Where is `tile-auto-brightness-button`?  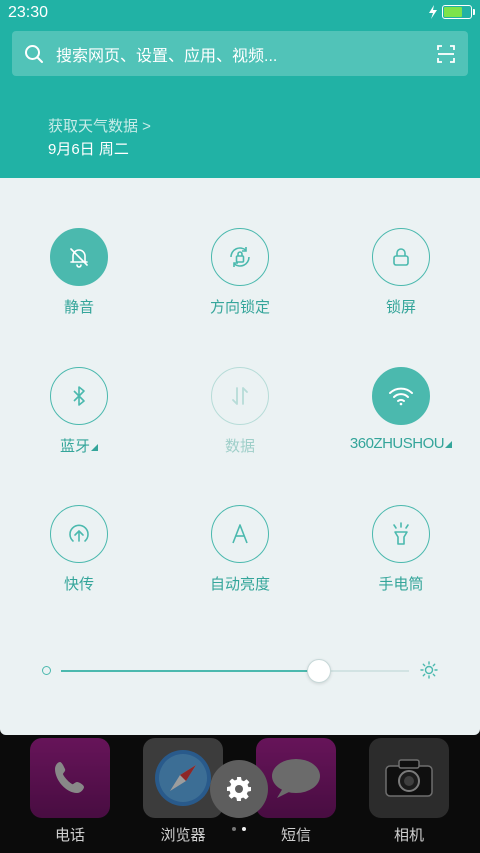
tile-auto-brightness-button is located at coordinates (240, 534).